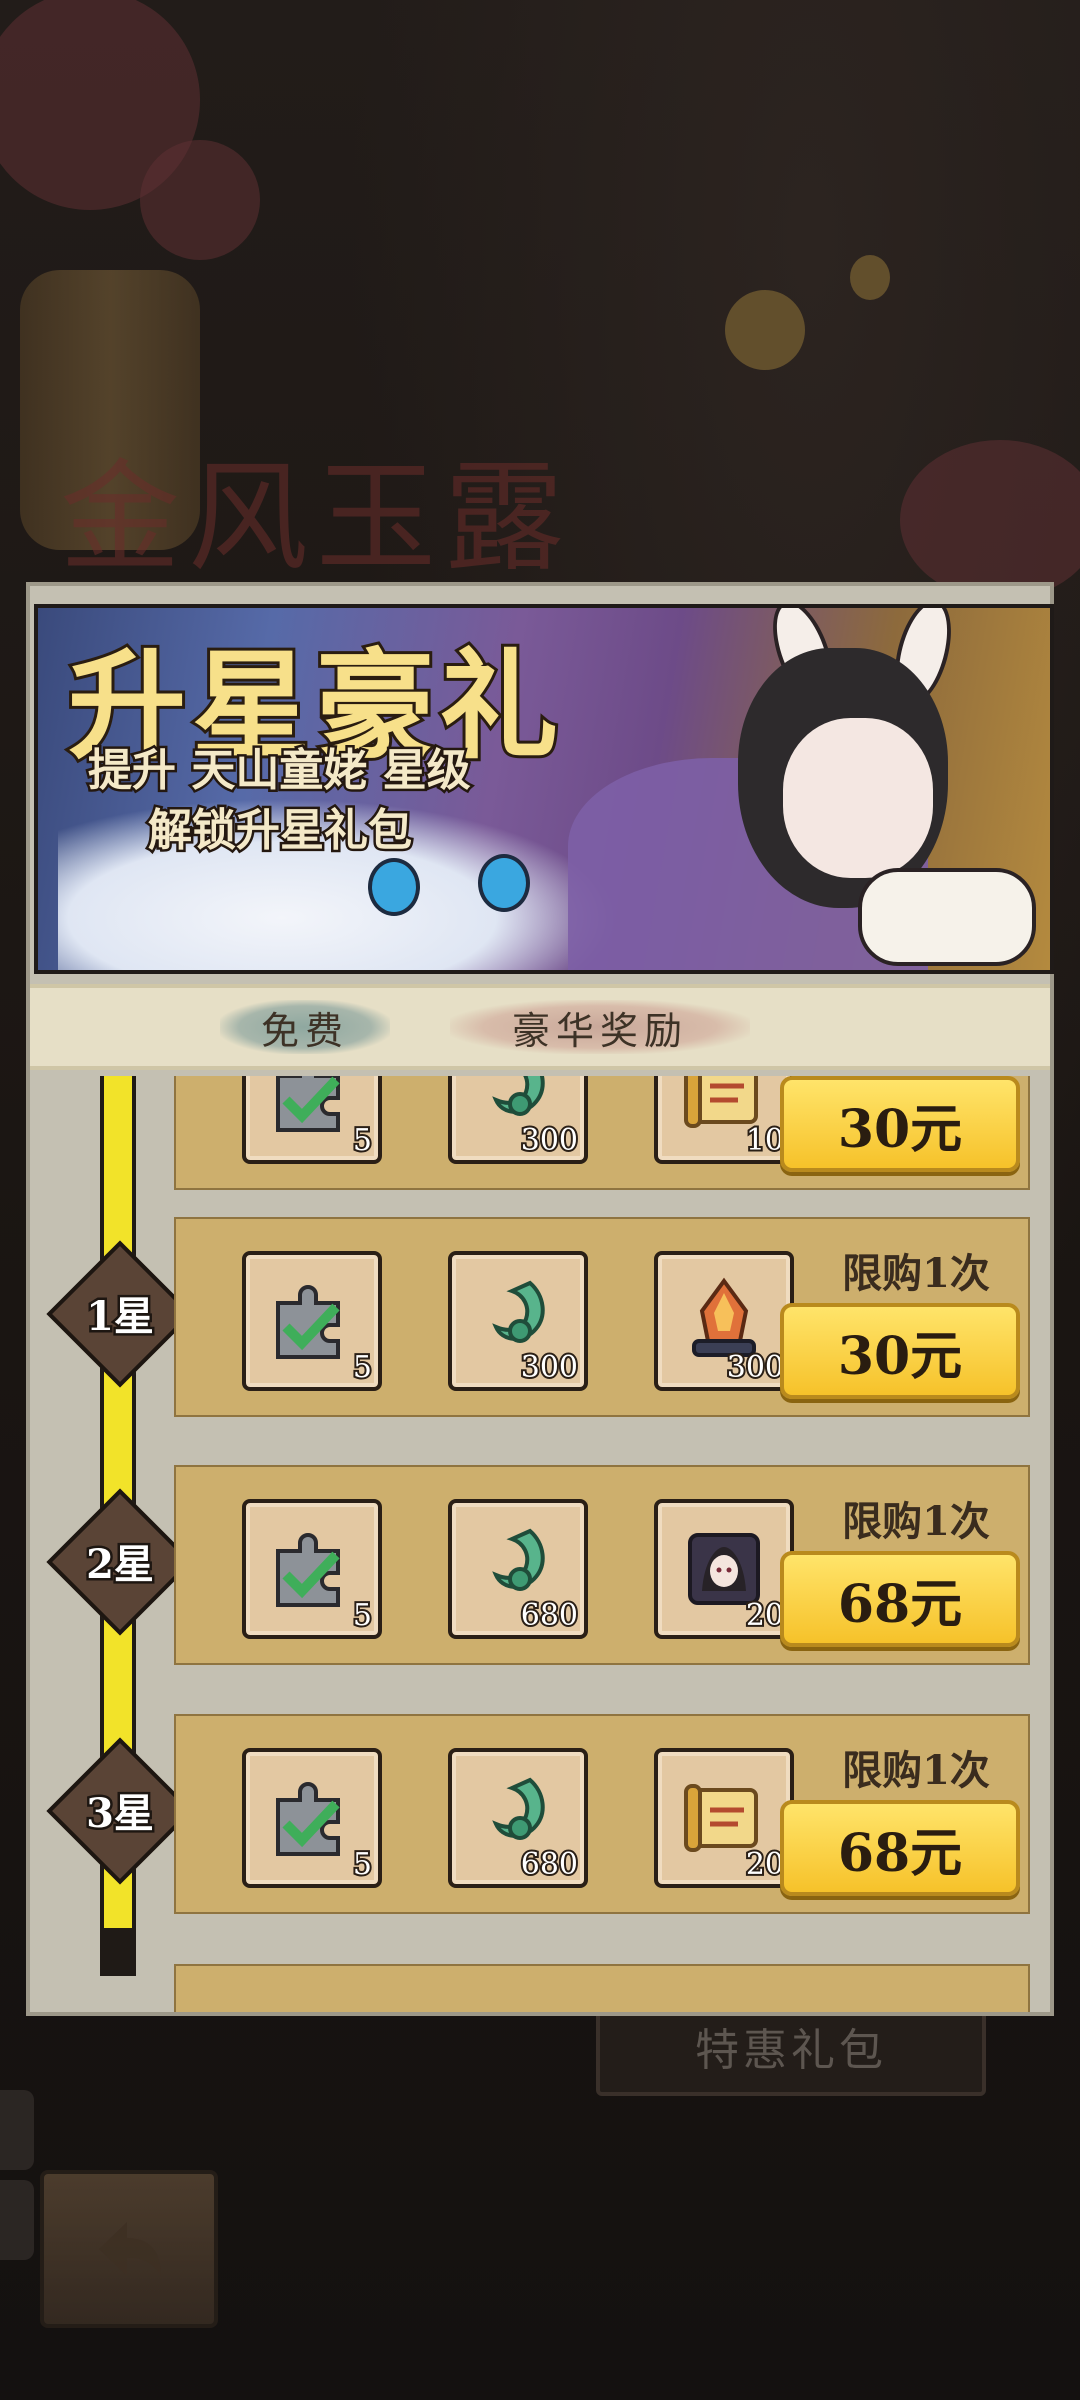 This screenshot has height=2400, width=1080. What do you see at coordinates (765, 1140) in the screenshot?
I see `reward-quantity: 10` at bounding box center [765, 1140].